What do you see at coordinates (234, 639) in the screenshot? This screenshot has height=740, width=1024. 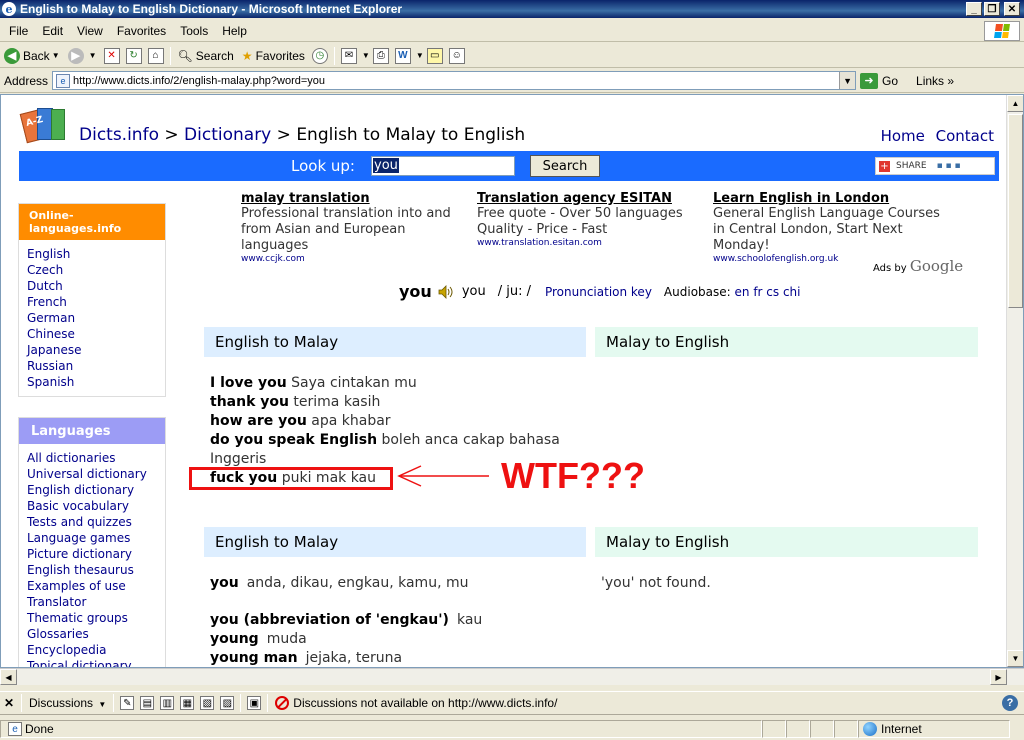 I see `word-english: young` at bounding box center [234, 639].